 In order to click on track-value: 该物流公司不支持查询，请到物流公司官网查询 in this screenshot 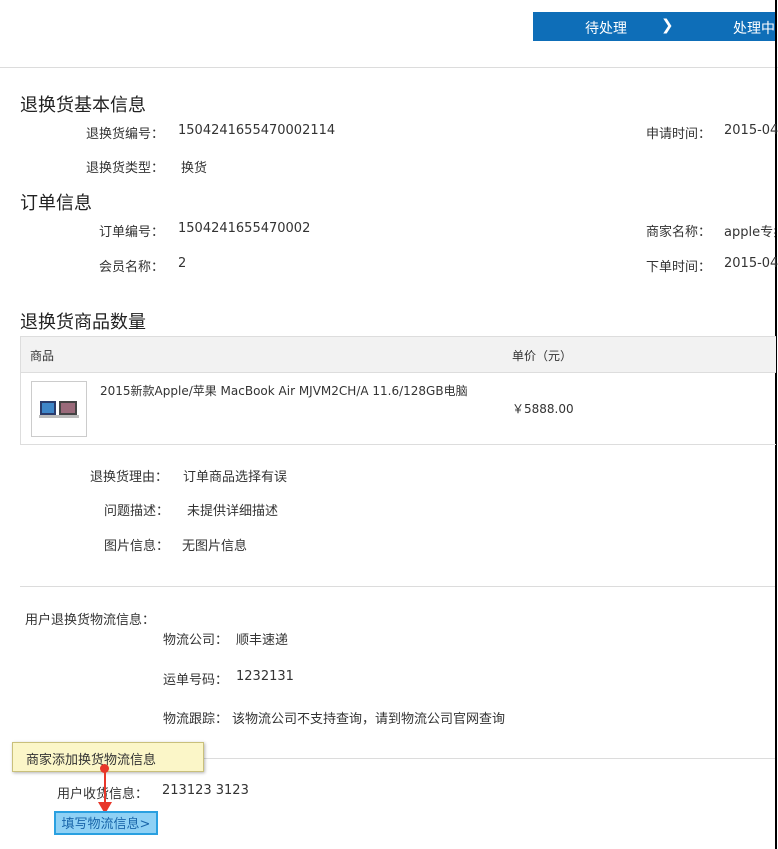, I will do `click(369, 719)`.